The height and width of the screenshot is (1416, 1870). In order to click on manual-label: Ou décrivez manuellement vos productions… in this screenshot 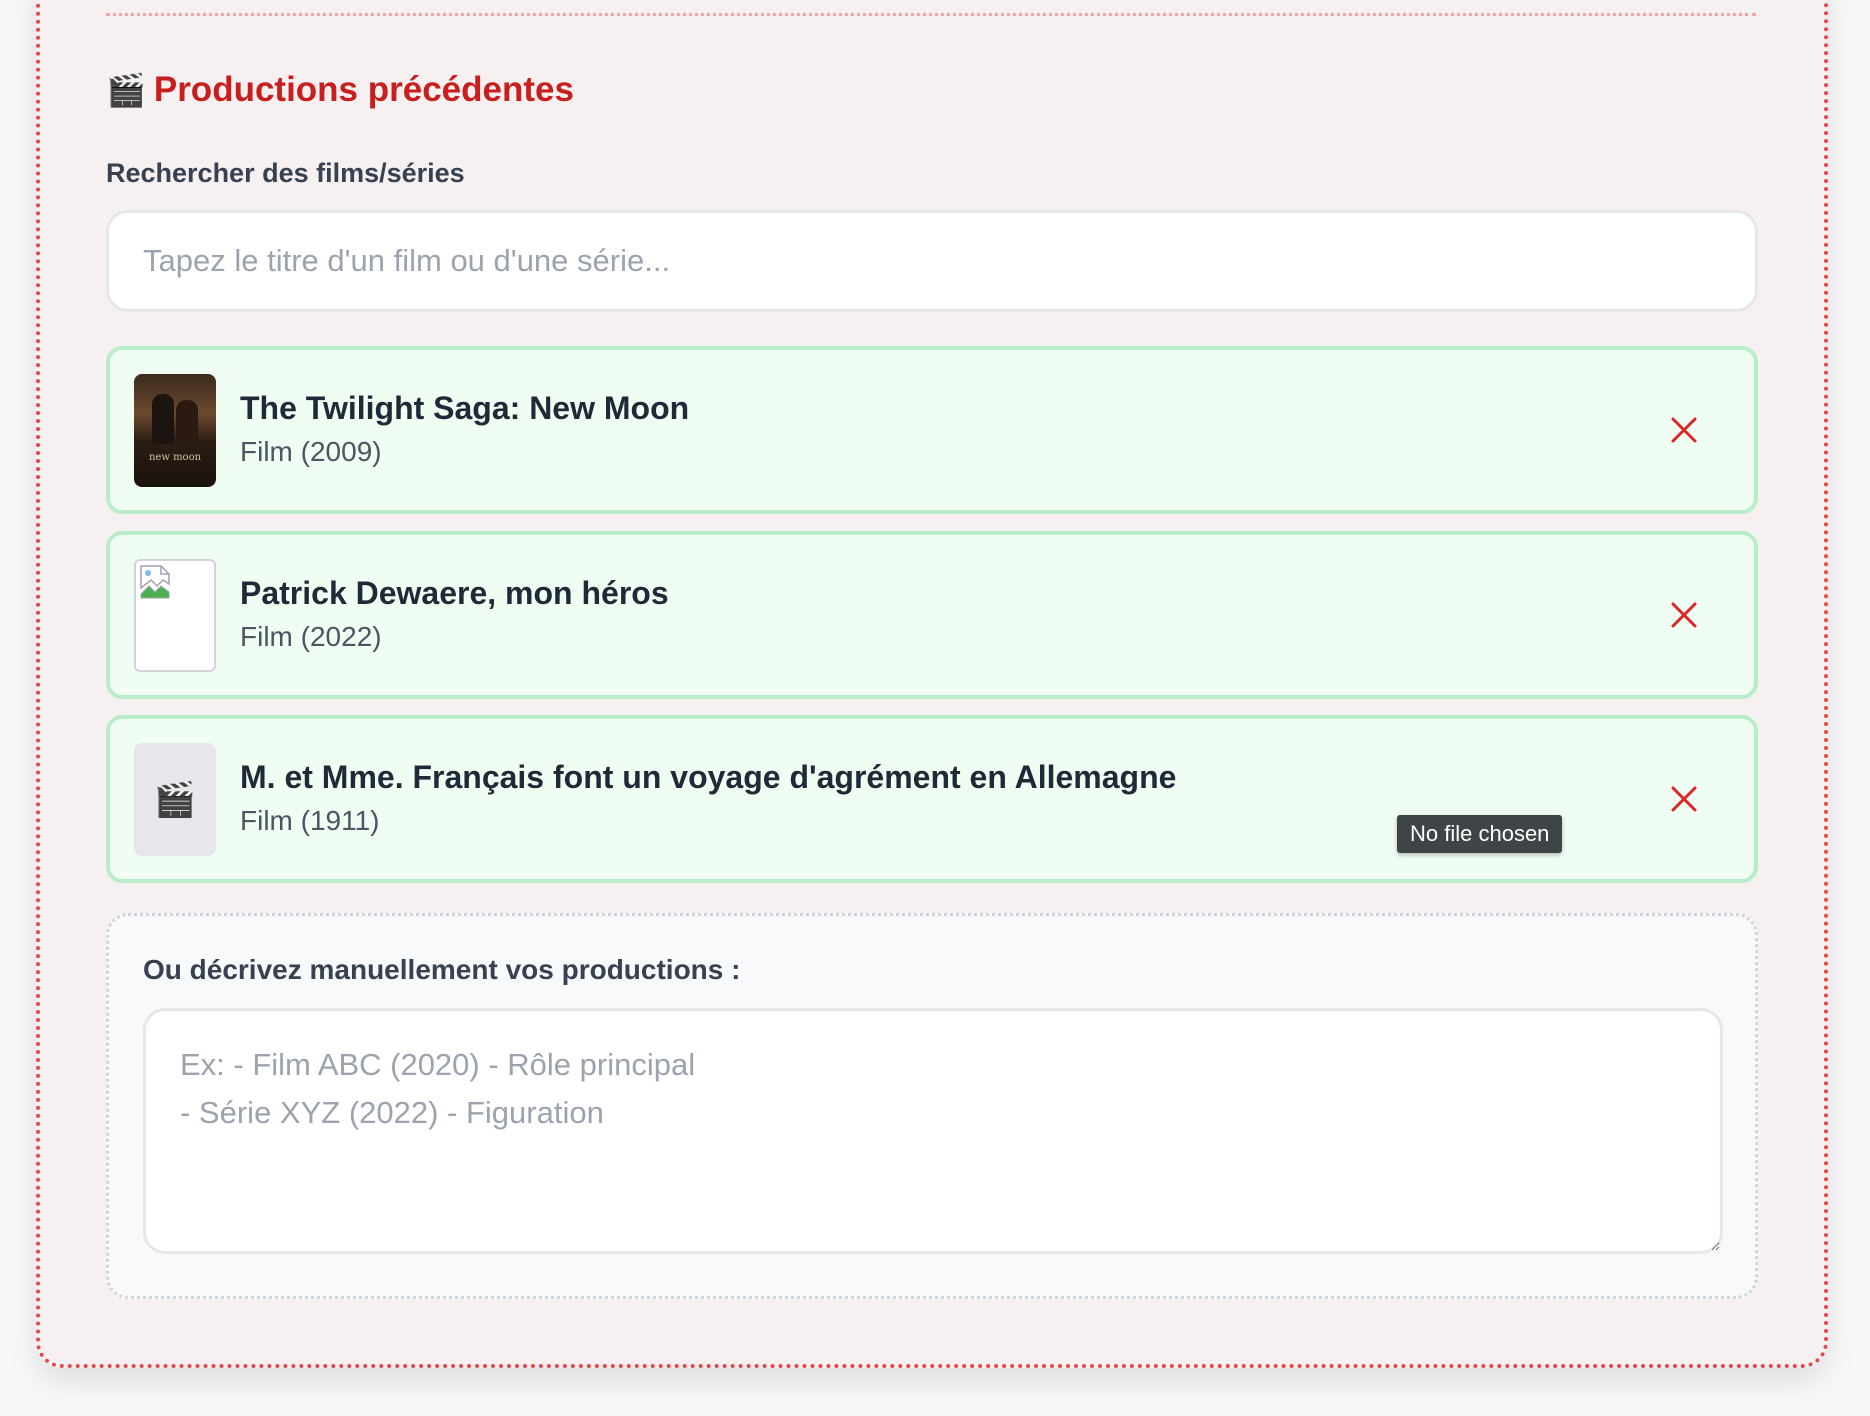, I will do `click(442, 969)`.